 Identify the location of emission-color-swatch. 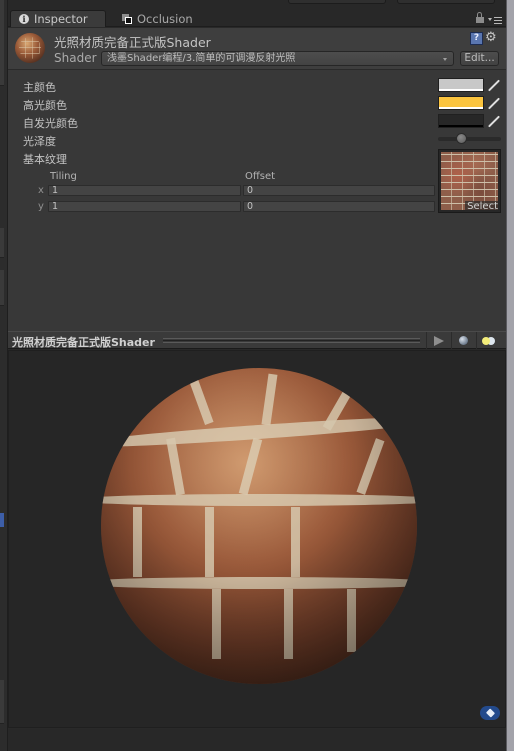
(461, 121).